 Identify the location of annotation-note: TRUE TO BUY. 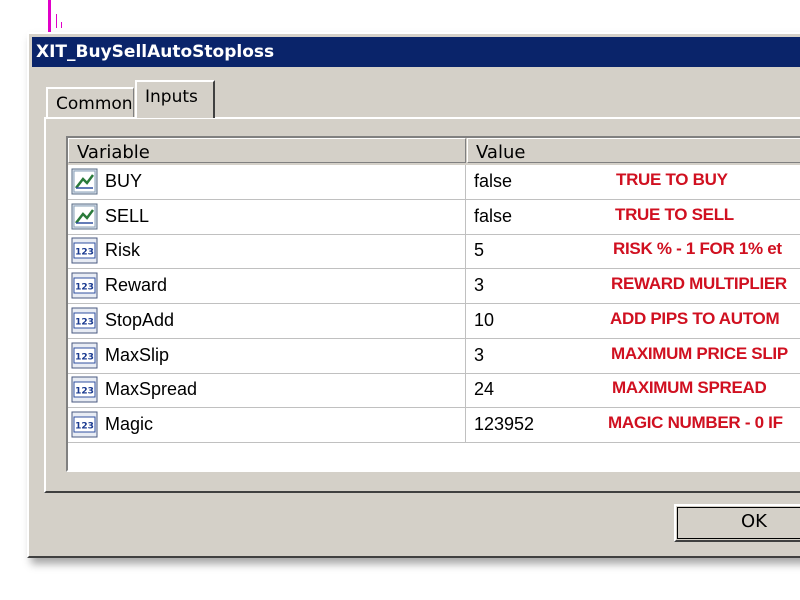
(672, 179).